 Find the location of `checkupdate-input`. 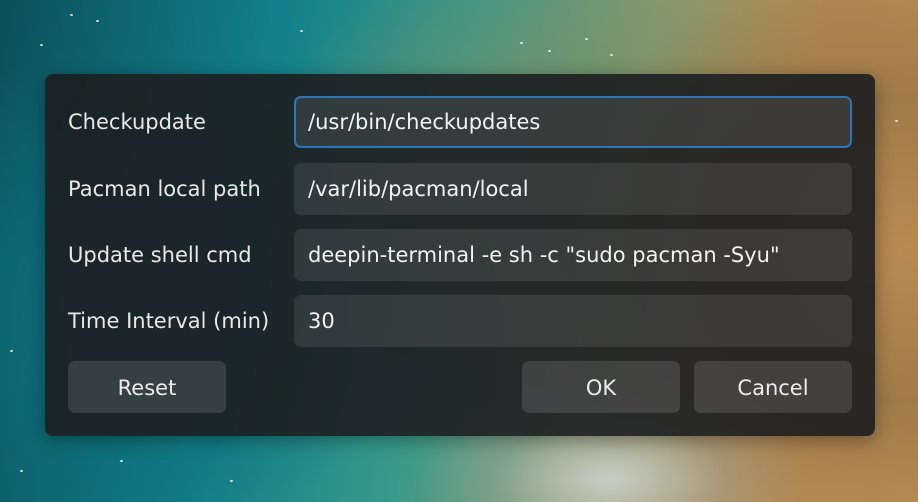

checkupdate-input is located at coordinates (573, 122).